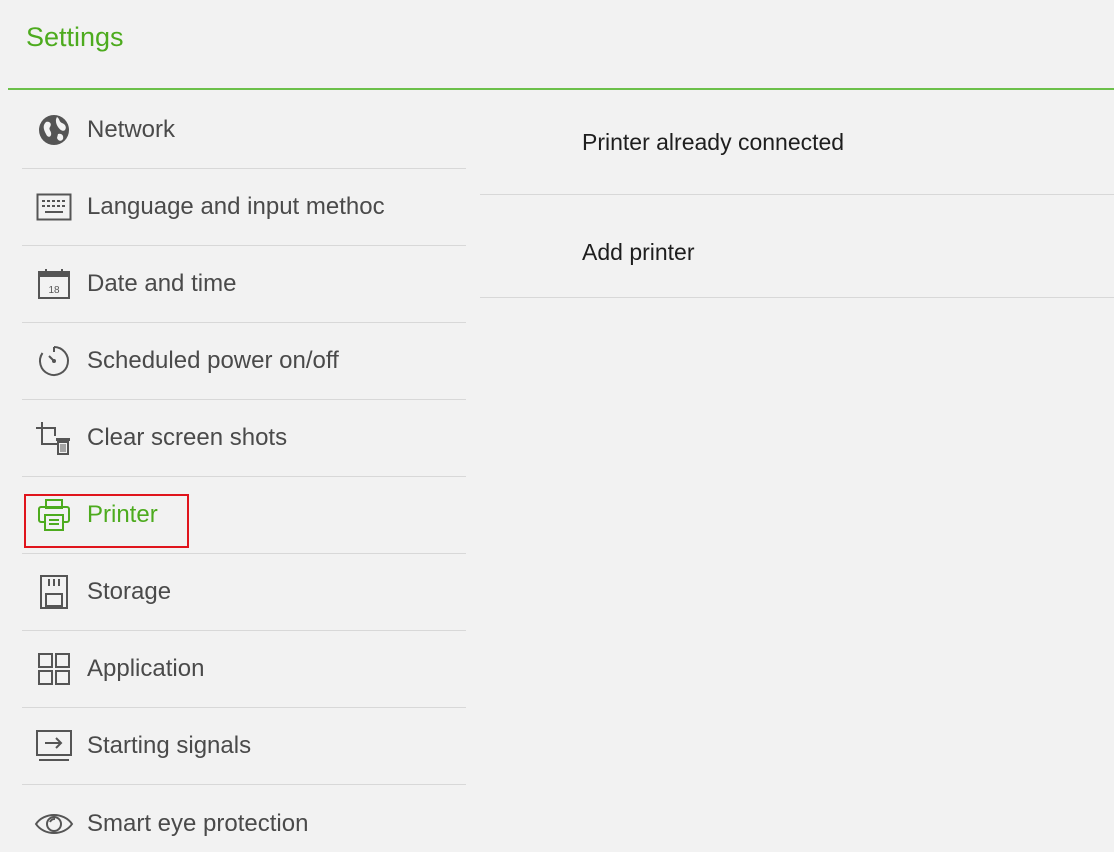  What do you see at coordinates (236, 206) in the screenshot?
I see `sidebar-item-label: Language and input methoc` at bounding box center [236, 206].